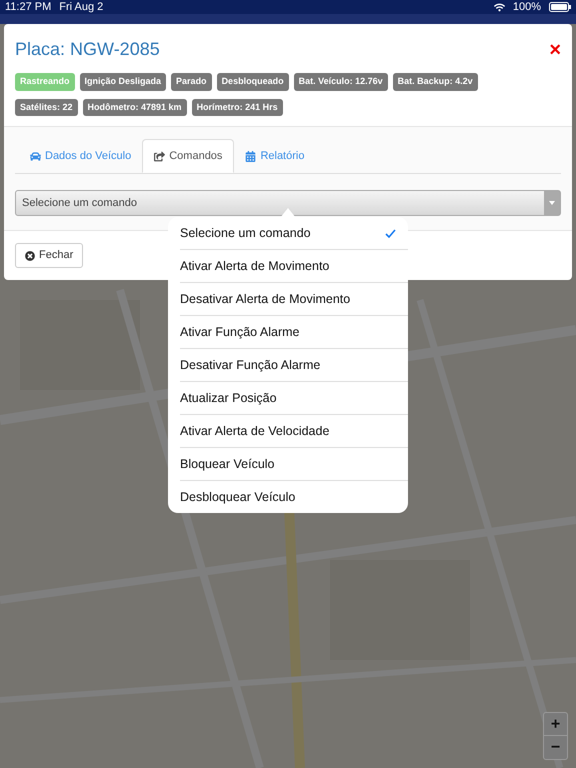 This screenshot has height=768, width=576. I want to click on share-icon, so click(160, 156).